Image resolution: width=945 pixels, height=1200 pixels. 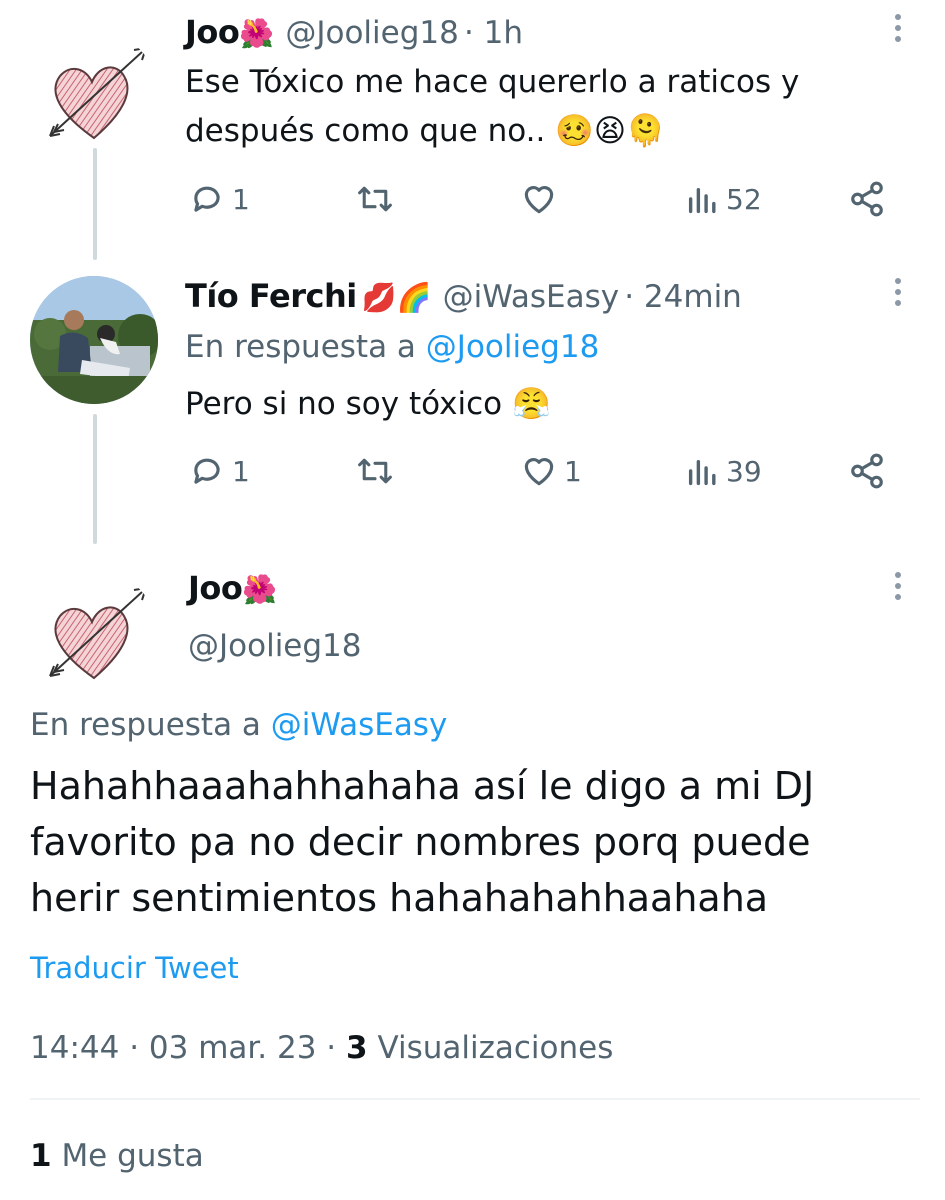 I want to click on like-button, so click(x=542, y=199).